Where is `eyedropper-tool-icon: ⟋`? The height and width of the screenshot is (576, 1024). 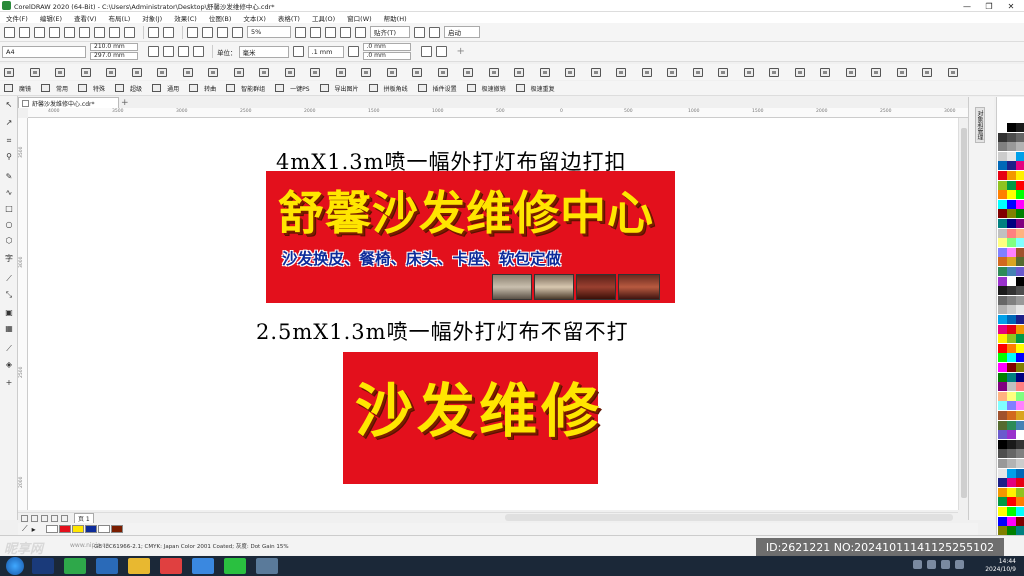
eyedropper-tool-icon: ⟋ is located at coordinates (9, 348).